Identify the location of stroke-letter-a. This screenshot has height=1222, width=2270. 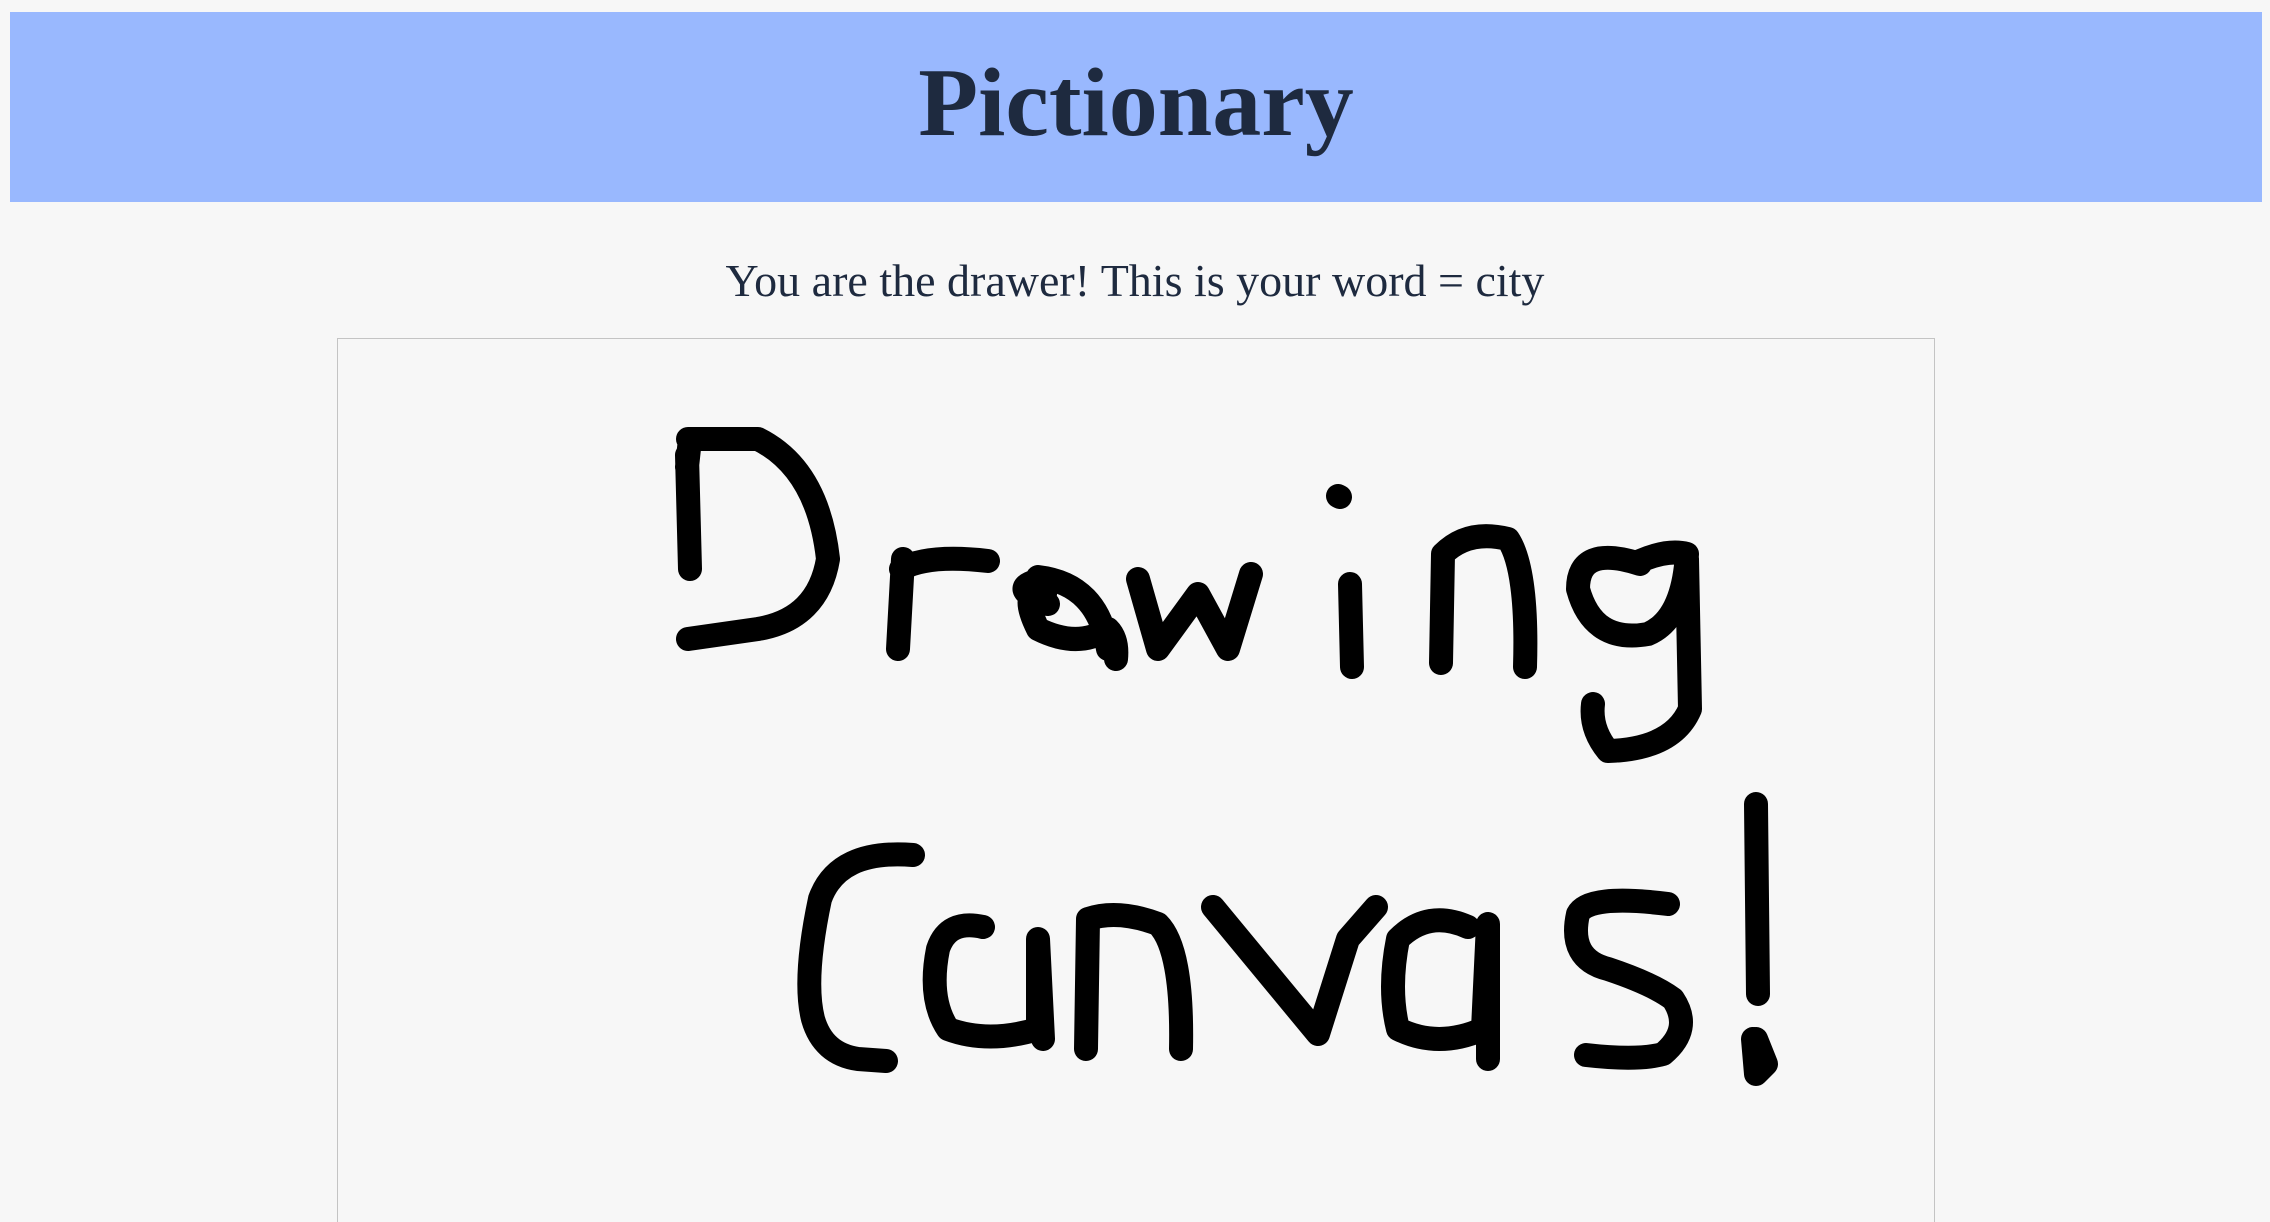
(1070, 618).